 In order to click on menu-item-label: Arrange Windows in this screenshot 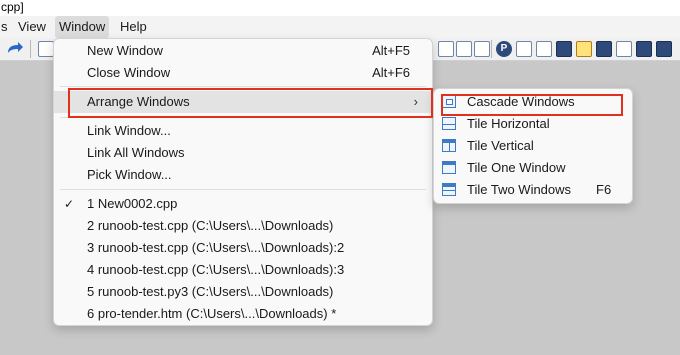, I will do `click(138, 101)`.